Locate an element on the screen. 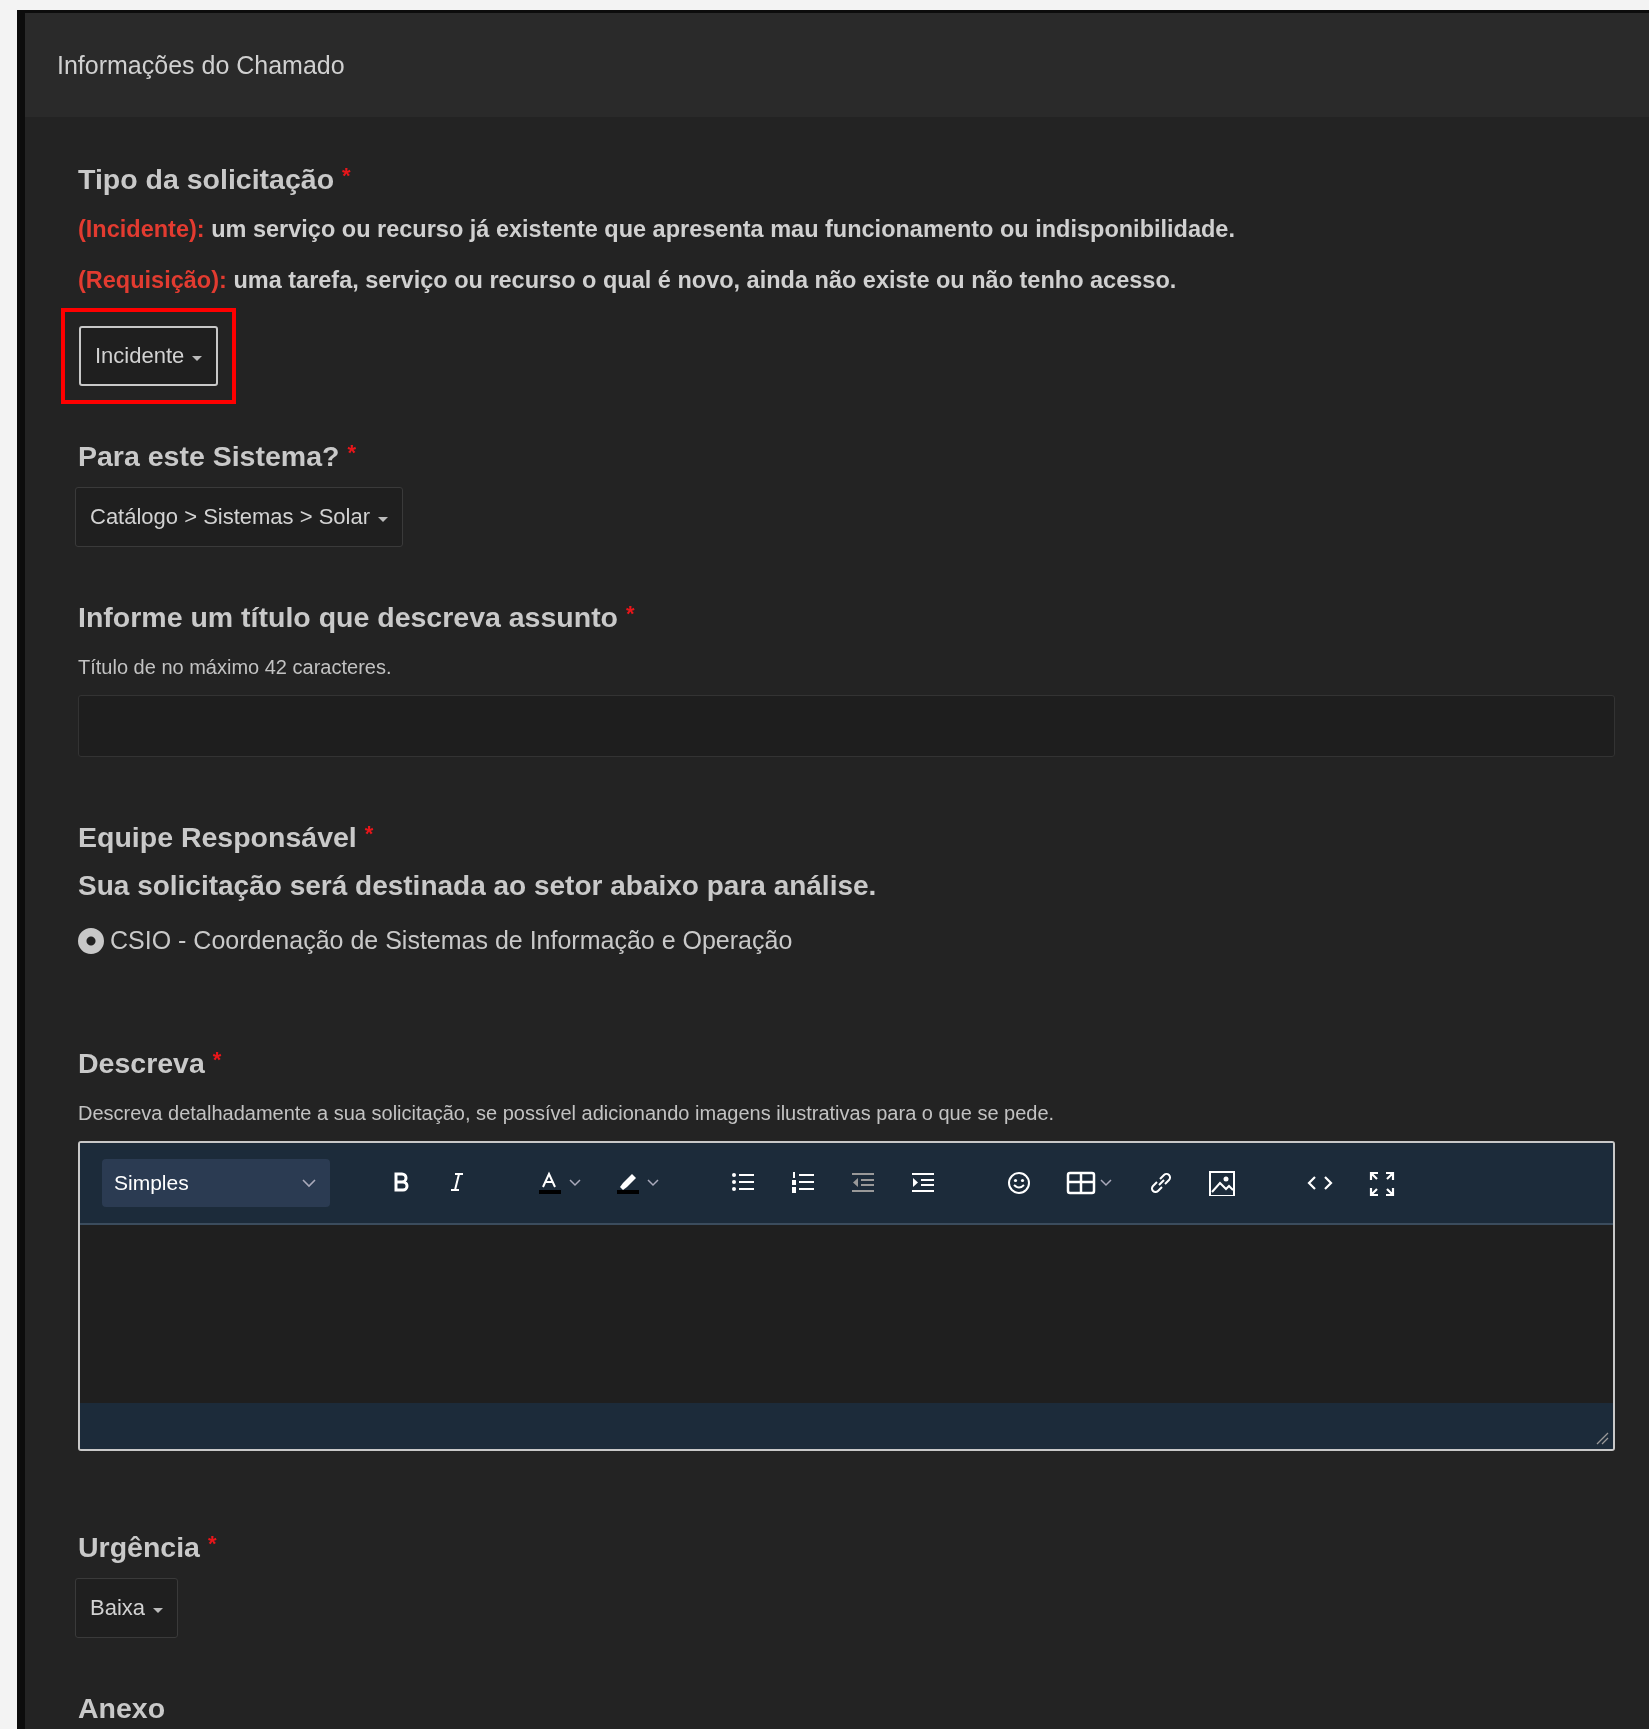 Image resolution: width=1649 pixels, height=1729 pixels. resize-handle-icon is located at coordinates (1602, 1438).